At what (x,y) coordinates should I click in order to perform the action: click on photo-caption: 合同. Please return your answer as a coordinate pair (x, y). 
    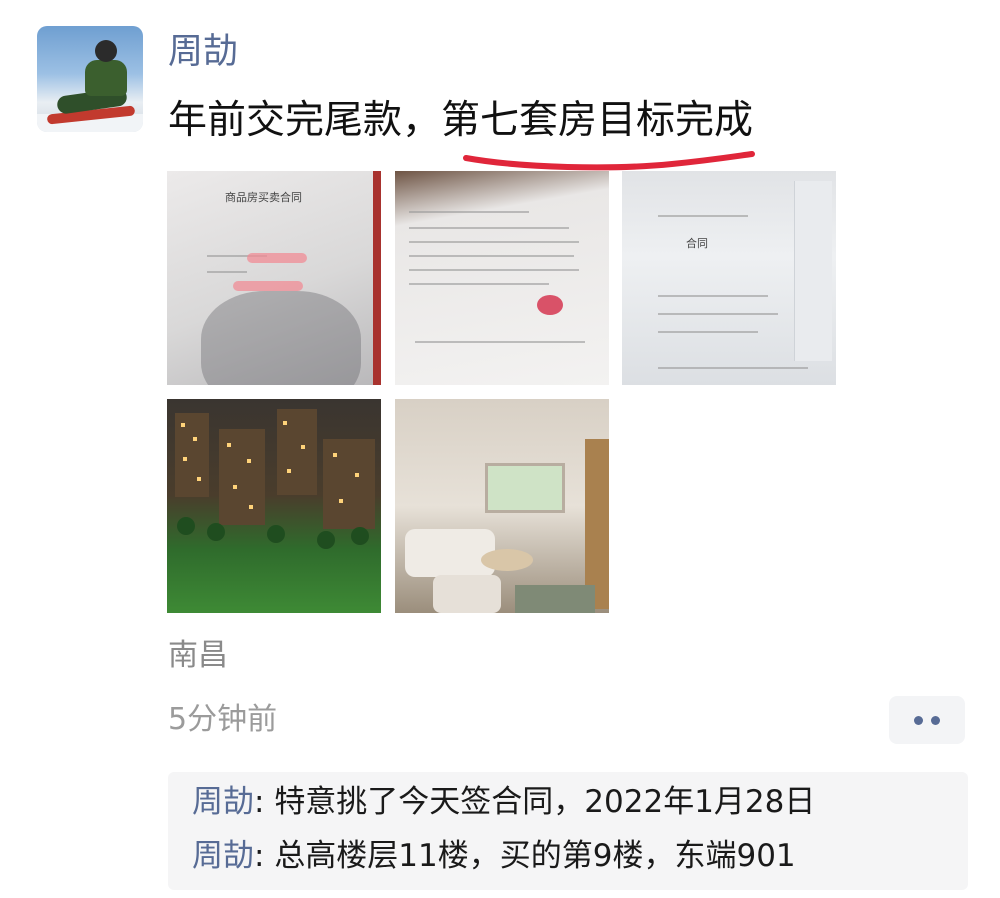
    Looking at the image, I should click on (697, 243).